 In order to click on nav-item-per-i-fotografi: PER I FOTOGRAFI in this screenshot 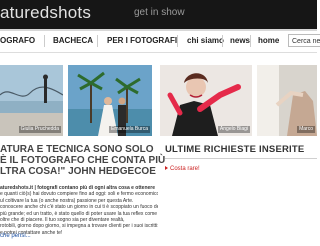, I will do `click(142, 41)`.